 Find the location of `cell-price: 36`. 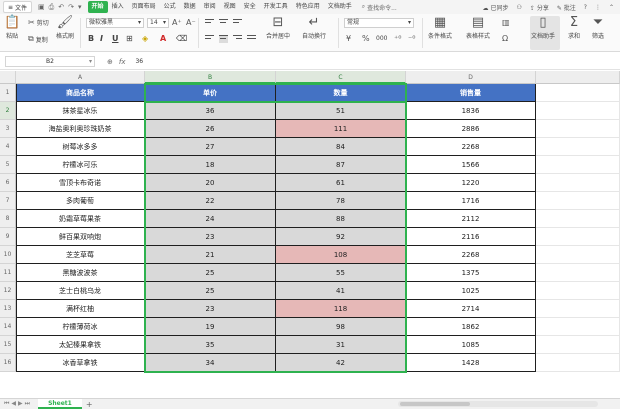

cell-price: 36 is located at coordinates (210, 111).